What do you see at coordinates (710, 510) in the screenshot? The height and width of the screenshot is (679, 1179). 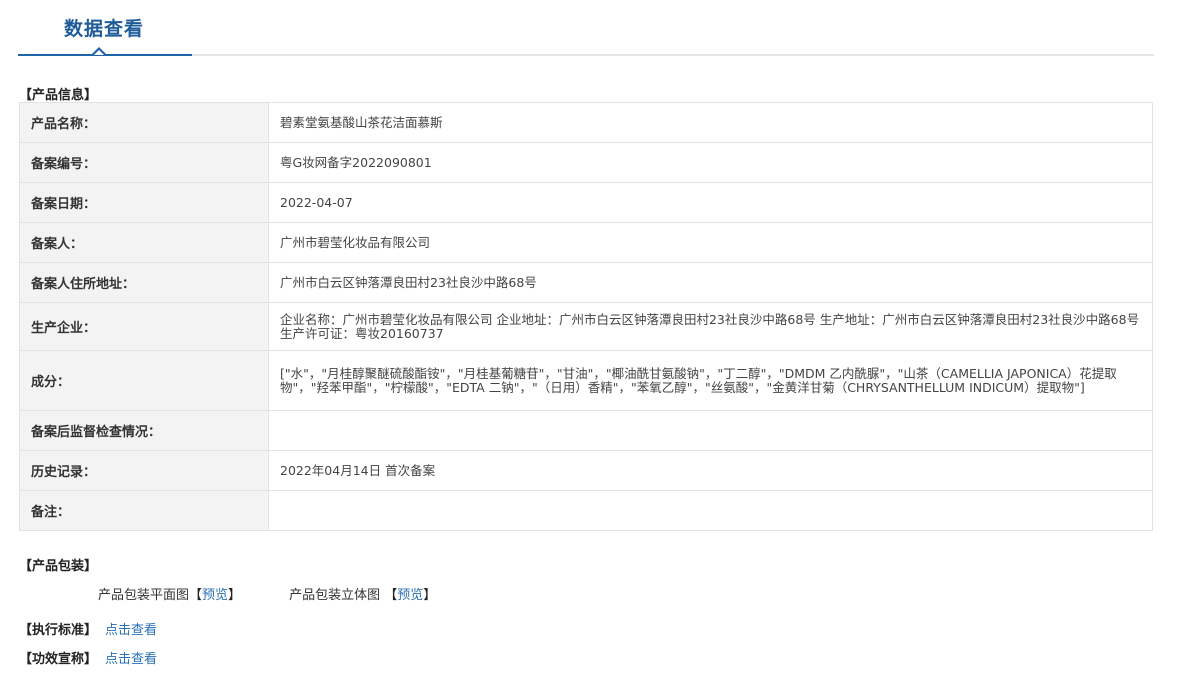 I see `row-value-remarks` at bounding box center [710, 510].